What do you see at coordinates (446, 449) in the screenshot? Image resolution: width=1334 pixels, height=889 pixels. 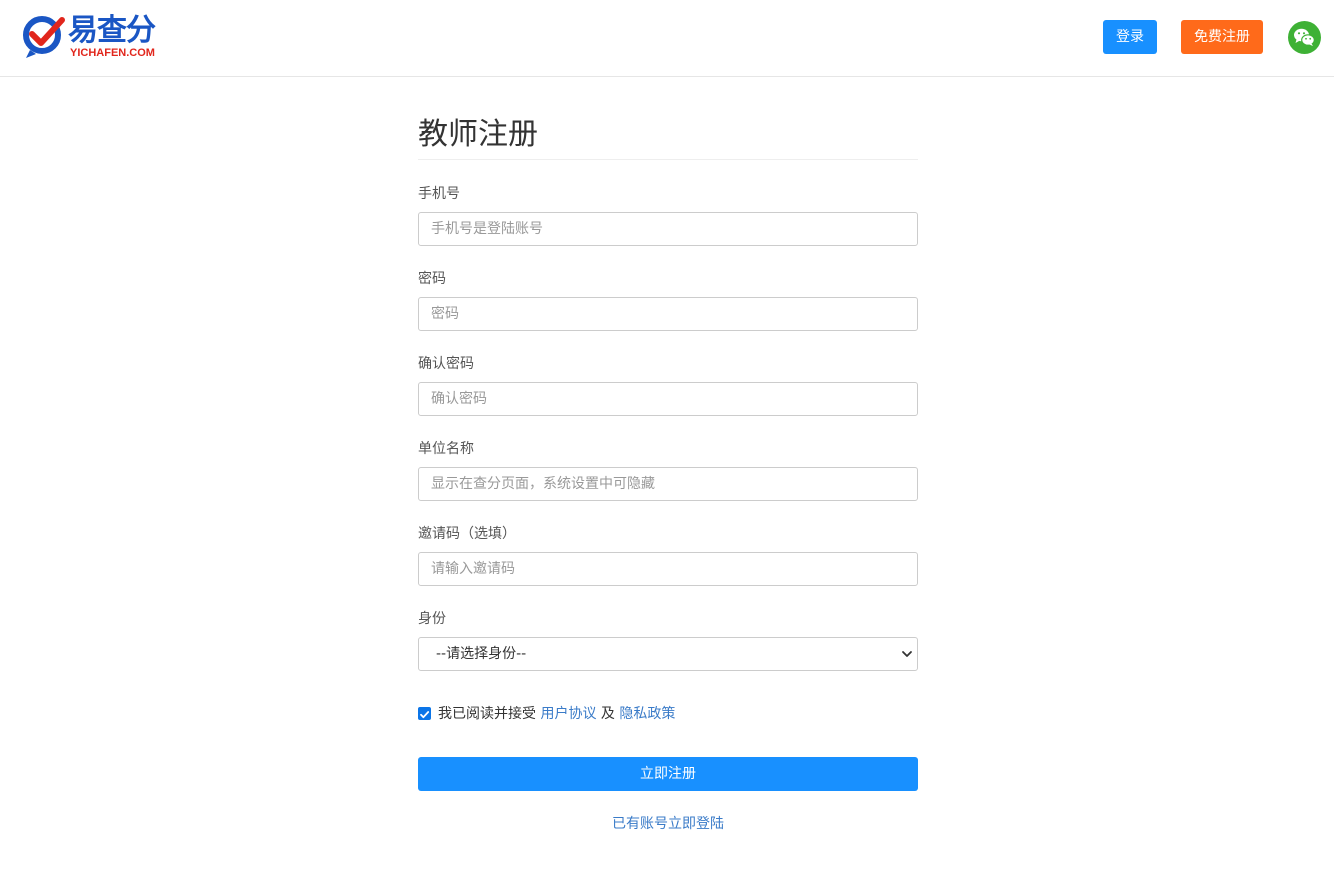 I see `organization-label: 单位名称` at bounding box center [446, 449].